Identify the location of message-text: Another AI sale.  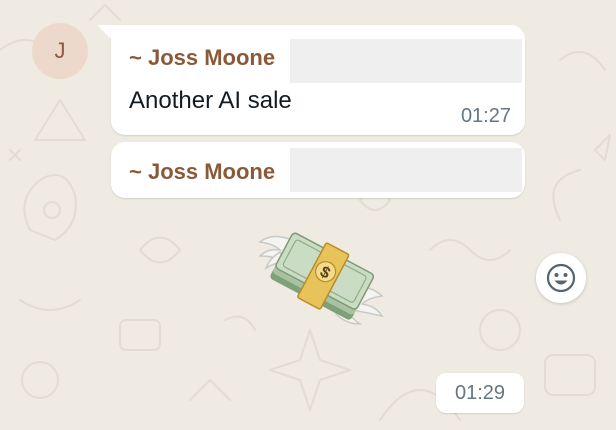
(210, 100).